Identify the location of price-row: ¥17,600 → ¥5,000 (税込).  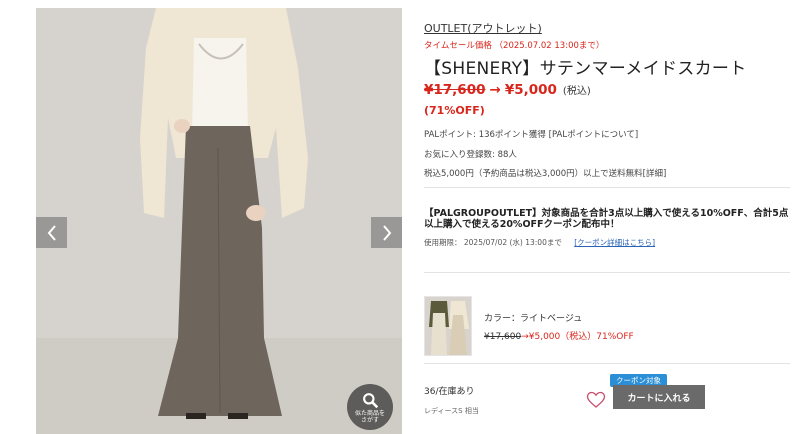
(507, 90).